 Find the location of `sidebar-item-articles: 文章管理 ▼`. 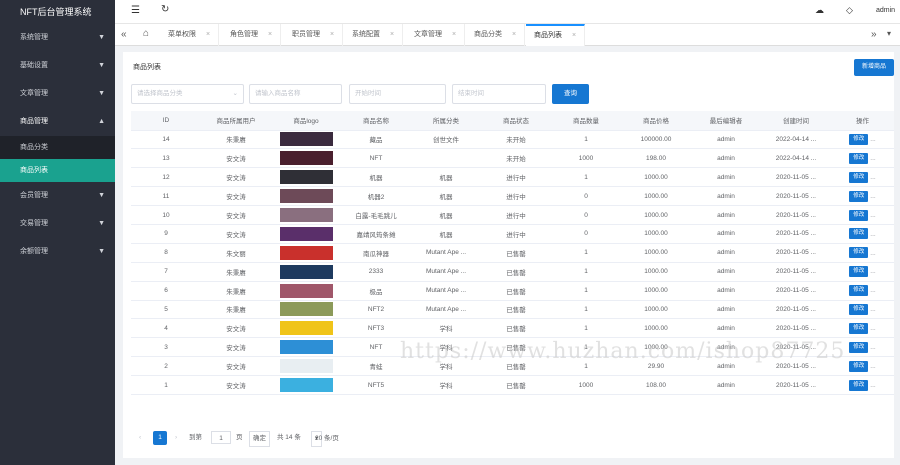

sidebar-item-articles: 文章管理 ▼ is located at coordinates (57, 94).